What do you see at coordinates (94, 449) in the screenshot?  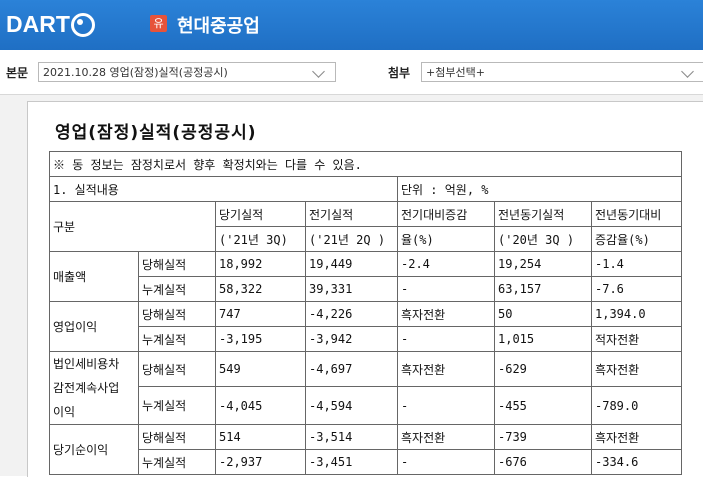 I see `row-group-label: 당기순이익` at bounding box center [94, 449].